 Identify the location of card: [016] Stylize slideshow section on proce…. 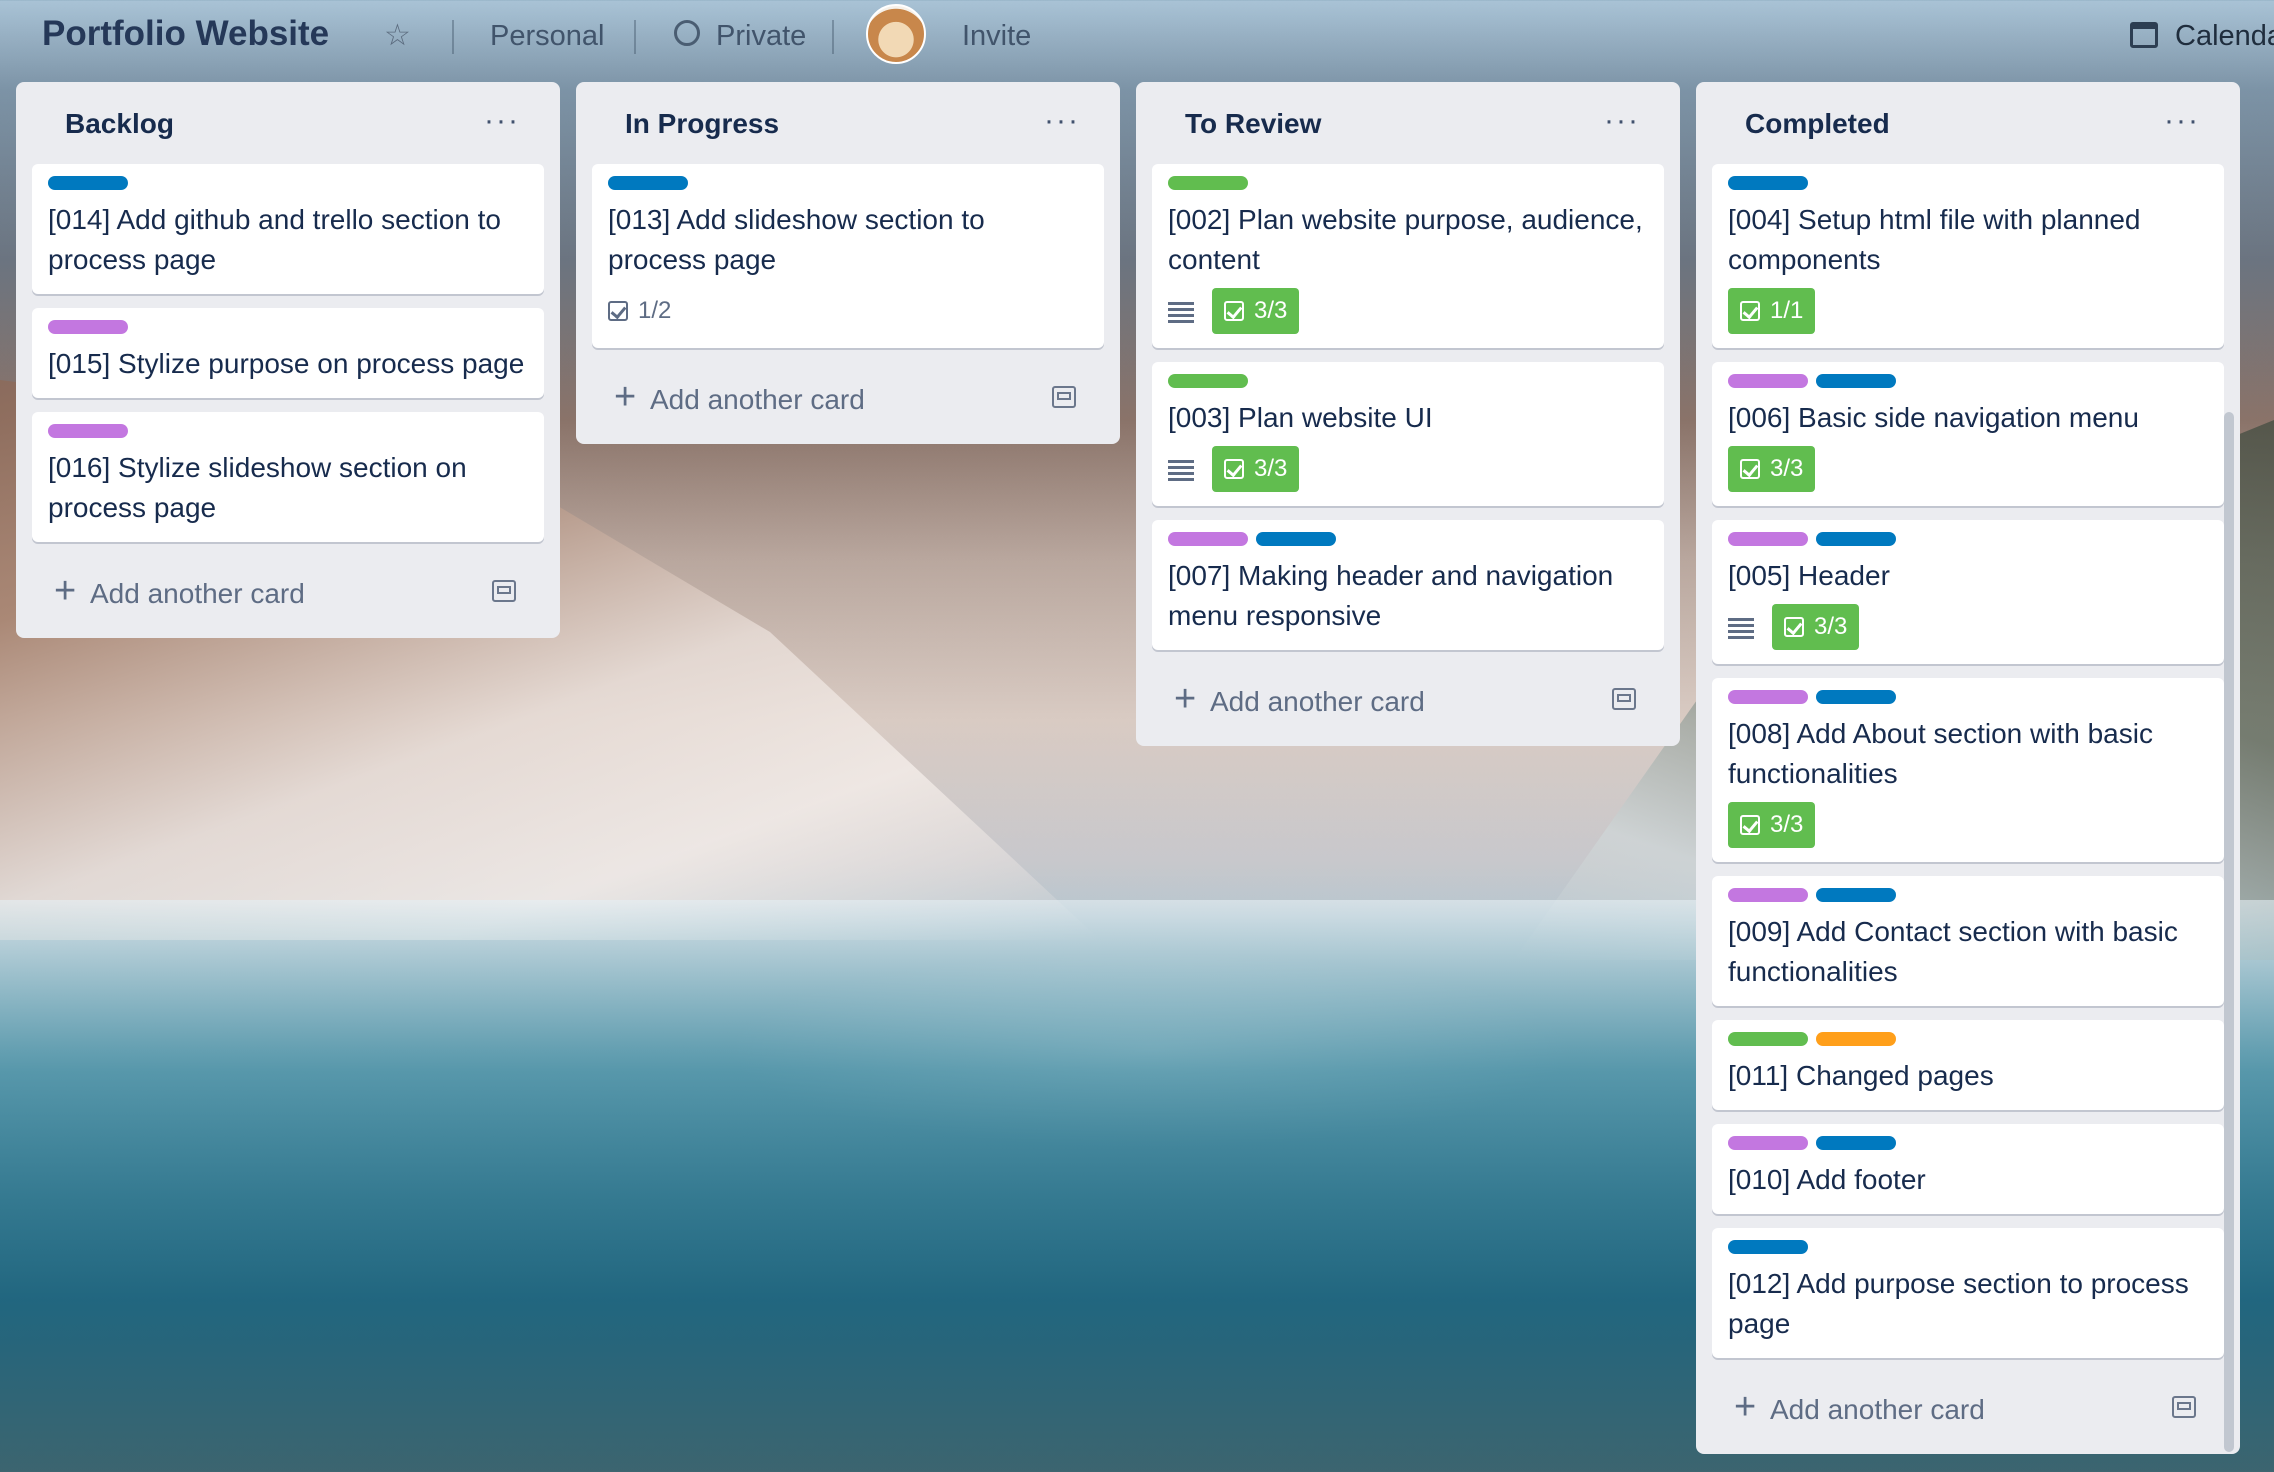
(288, 477).